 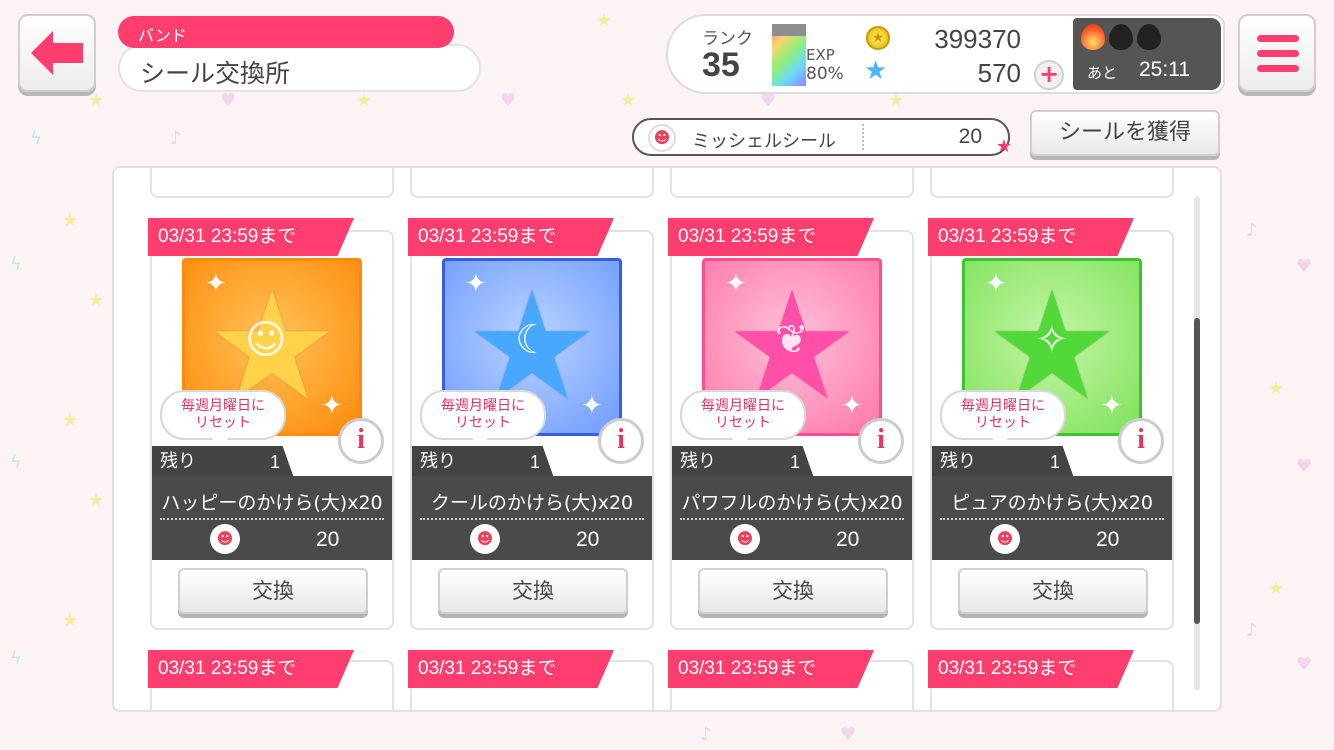 I want to click on item-info: クールのかけら(大)x20 ☻ 20, so click(x=532, y=518).